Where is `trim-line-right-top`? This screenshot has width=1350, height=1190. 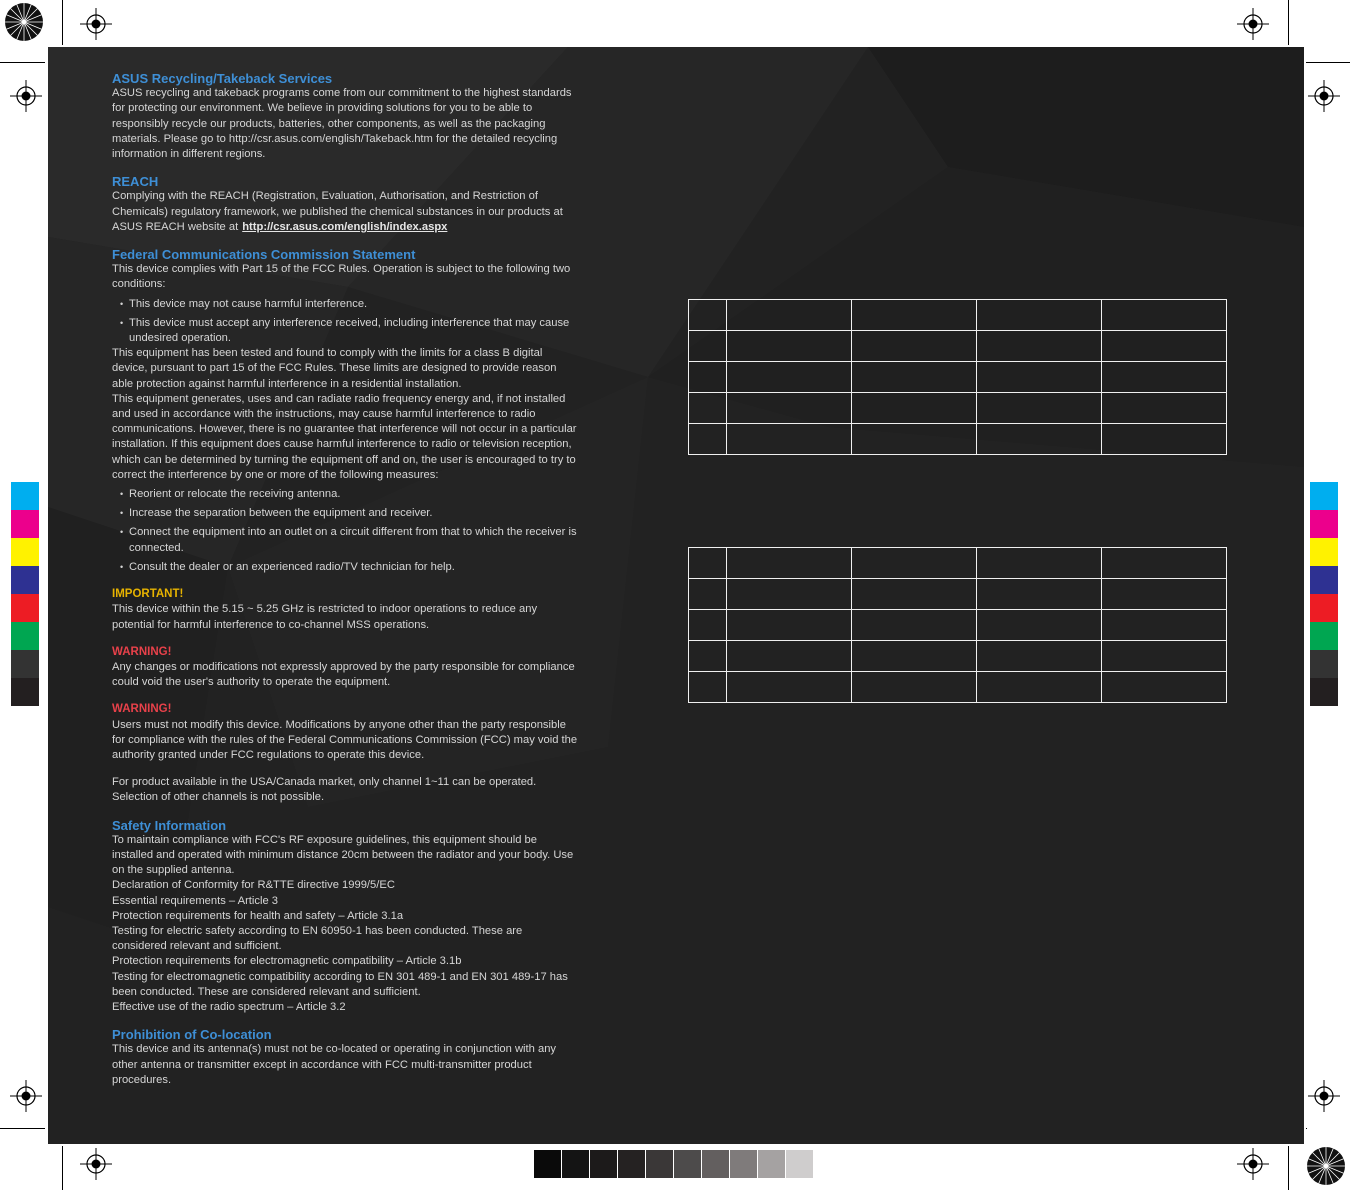 trim-line-right-top is located at coordinates (1328, 62).